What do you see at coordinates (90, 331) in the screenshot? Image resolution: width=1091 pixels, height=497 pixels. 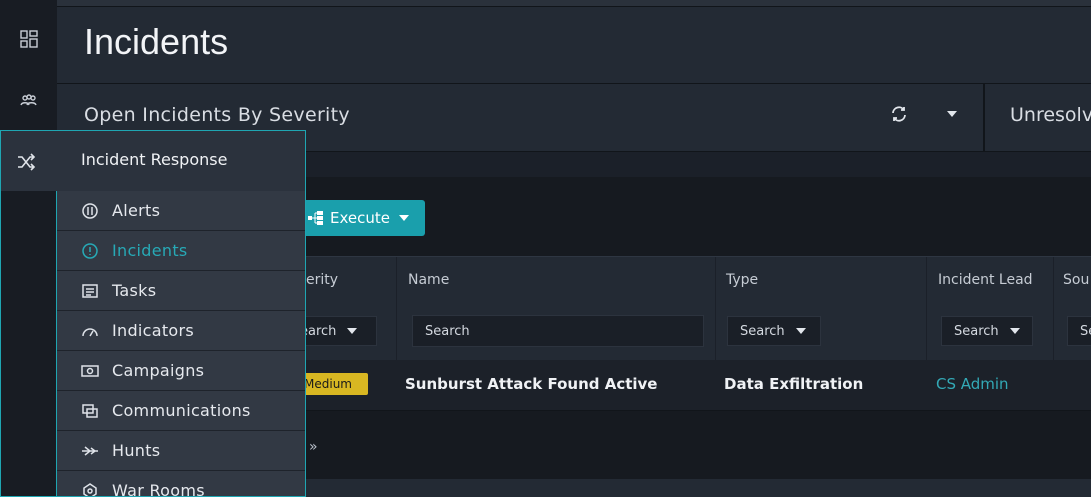 I see `gauge-icon` at bounding box center [90, 331].